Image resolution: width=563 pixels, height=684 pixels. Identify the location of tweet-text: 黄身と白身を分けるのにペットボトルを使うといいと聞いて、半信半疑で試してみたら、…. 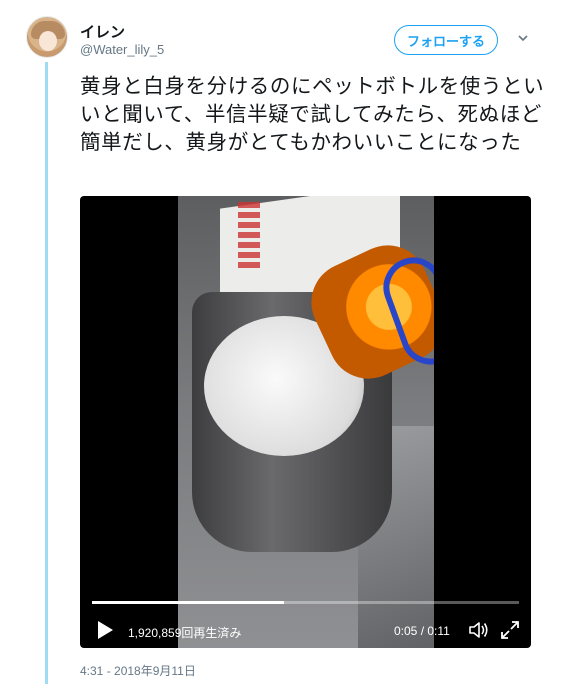
(312, 114).